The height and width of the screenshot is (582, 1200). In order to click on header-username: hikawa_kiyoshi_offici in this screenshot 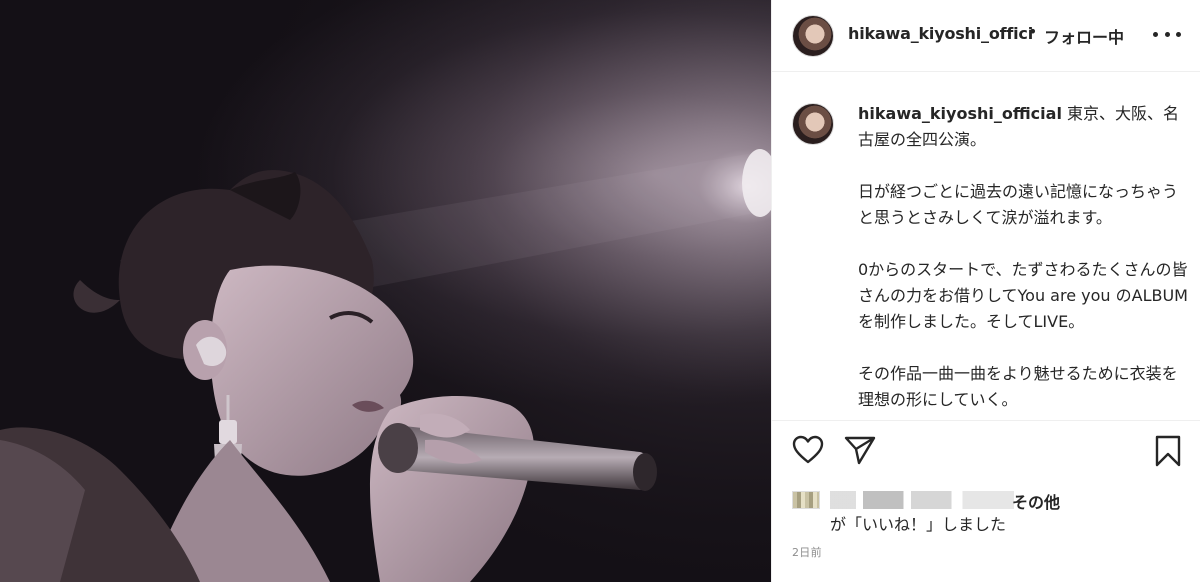, I will do `click(940, 33)`.